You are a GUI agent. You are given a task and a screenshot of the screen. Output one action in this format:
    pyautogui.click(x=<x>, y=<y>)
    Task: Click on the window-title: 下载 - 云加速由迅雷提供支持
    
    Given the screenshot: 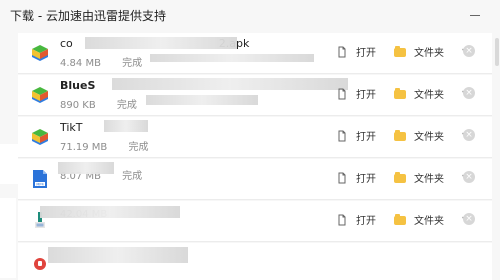 What is the action you would take?
    pyautogui.click(x=88, y=15)
    